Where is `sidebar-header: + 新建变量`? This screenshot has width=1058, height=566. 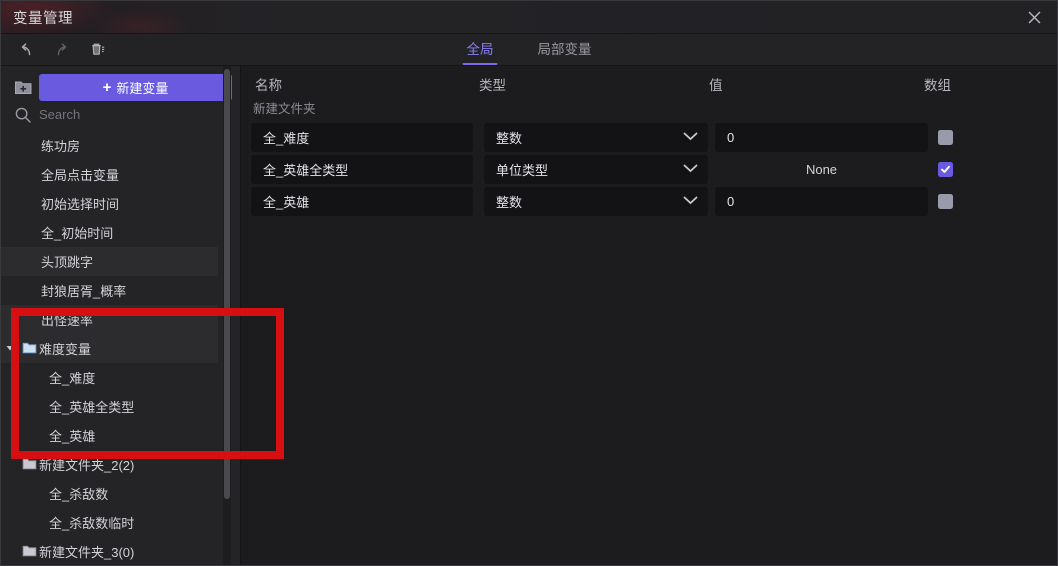
sidebar-header: + 新建变量 is located at coordinates (120, 83).